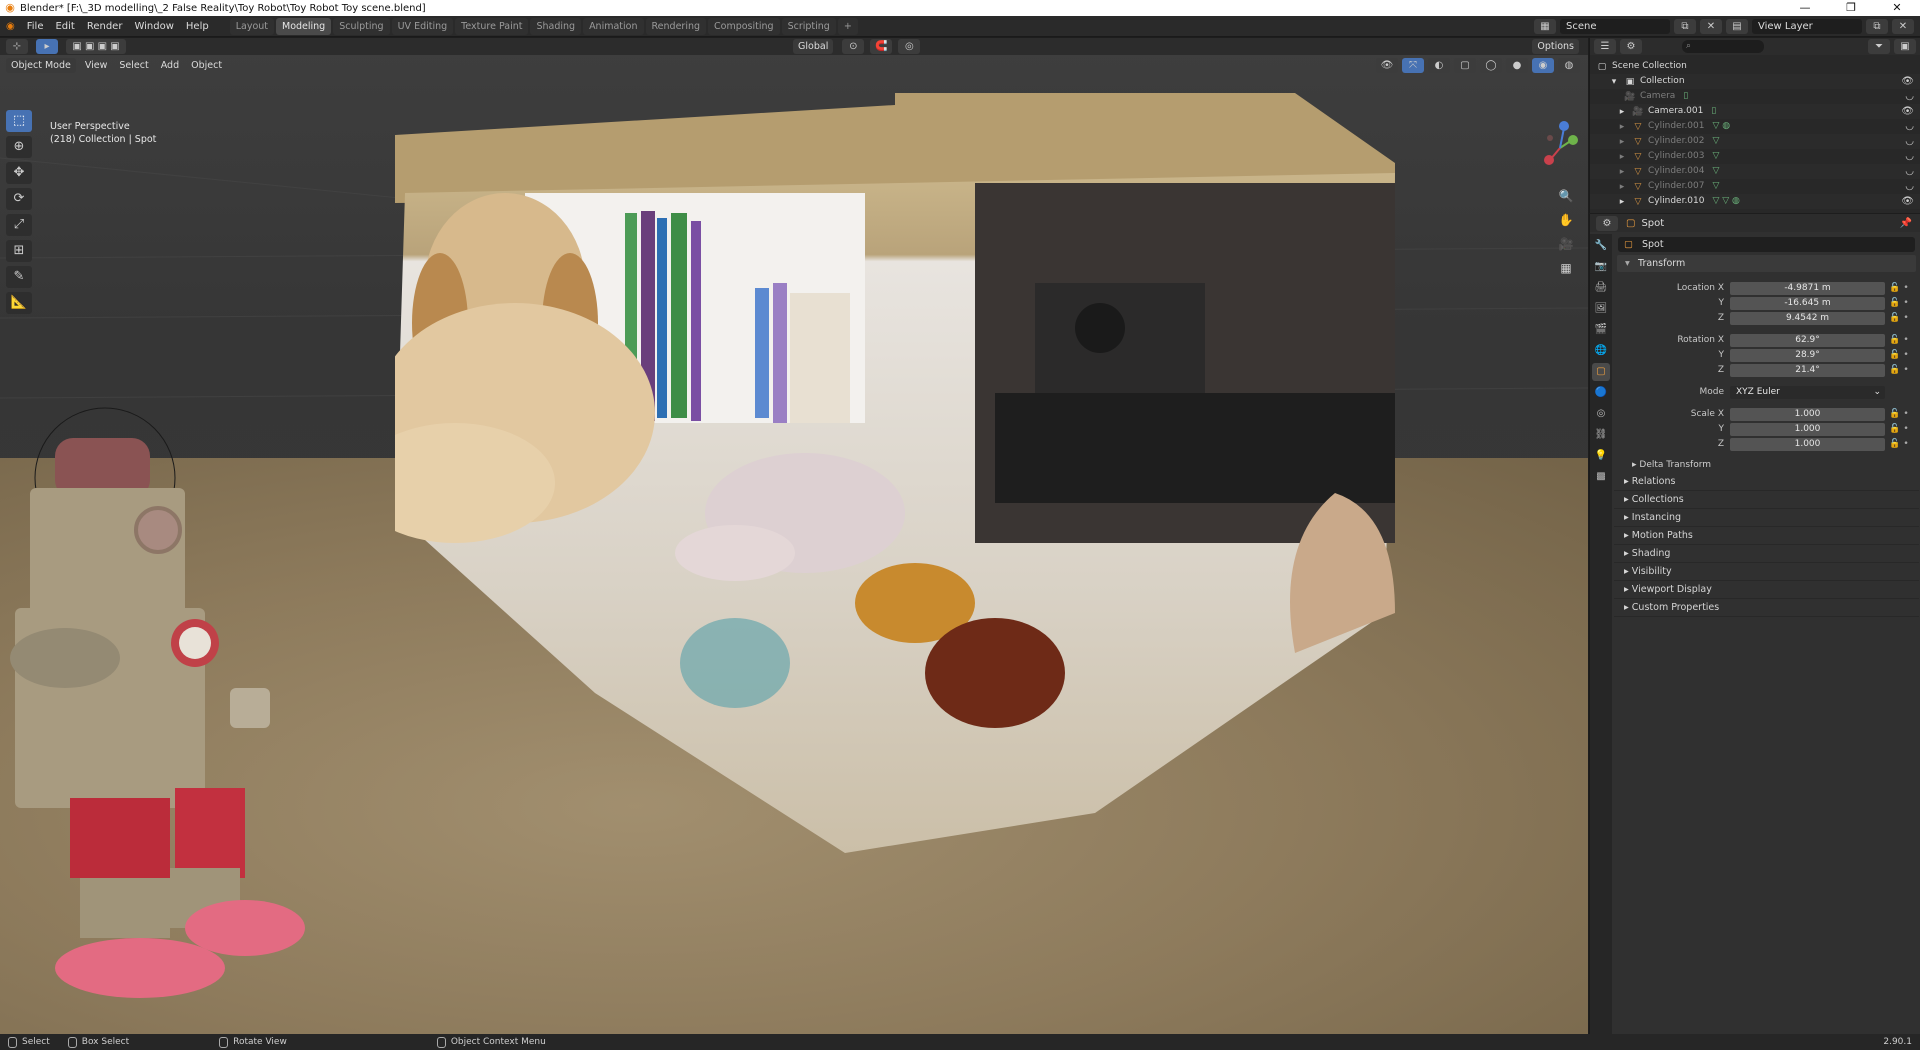  What do you see at coordinates (19, 147) in the screenshot?
I see `cursor-tool-icon: ⊕` at bounding box center [19, 147].